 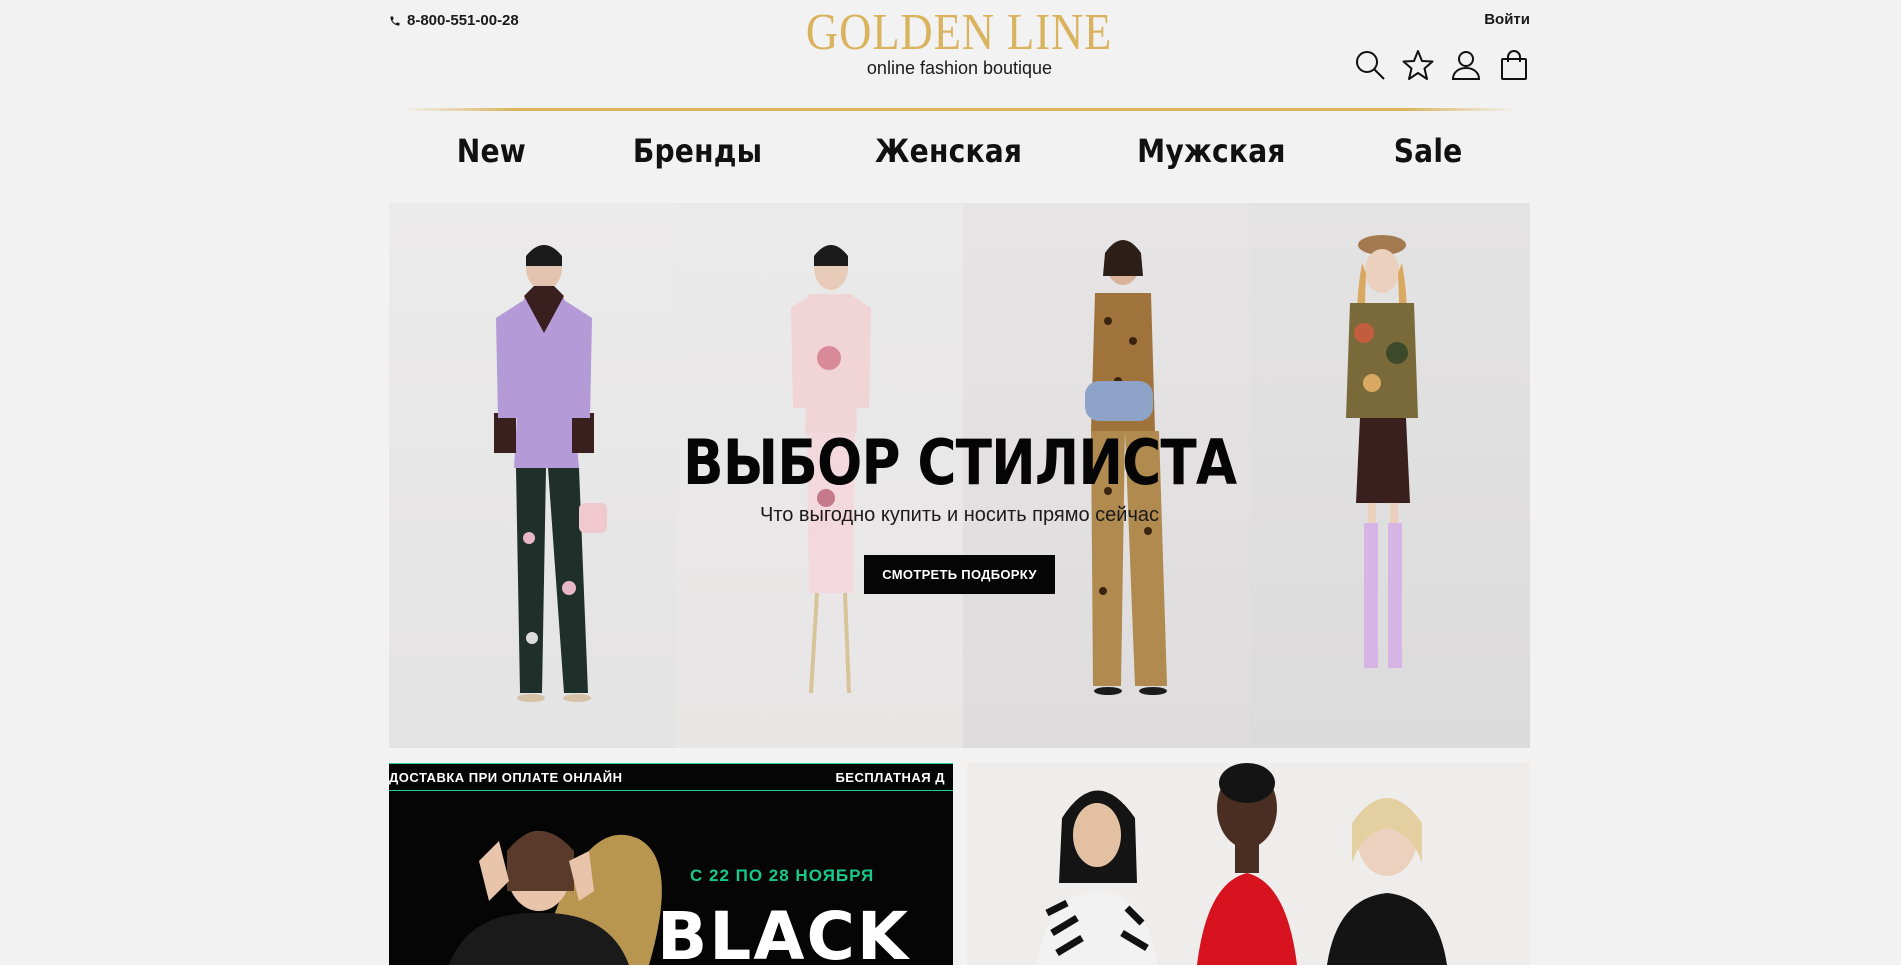 I want to click on delivery-ticker: ДОСТАВКА ПРИ ОПЛАТЕ ОНЛАЙН БЕСПЛАТНАЯ Д, so click(x=671, y=777).